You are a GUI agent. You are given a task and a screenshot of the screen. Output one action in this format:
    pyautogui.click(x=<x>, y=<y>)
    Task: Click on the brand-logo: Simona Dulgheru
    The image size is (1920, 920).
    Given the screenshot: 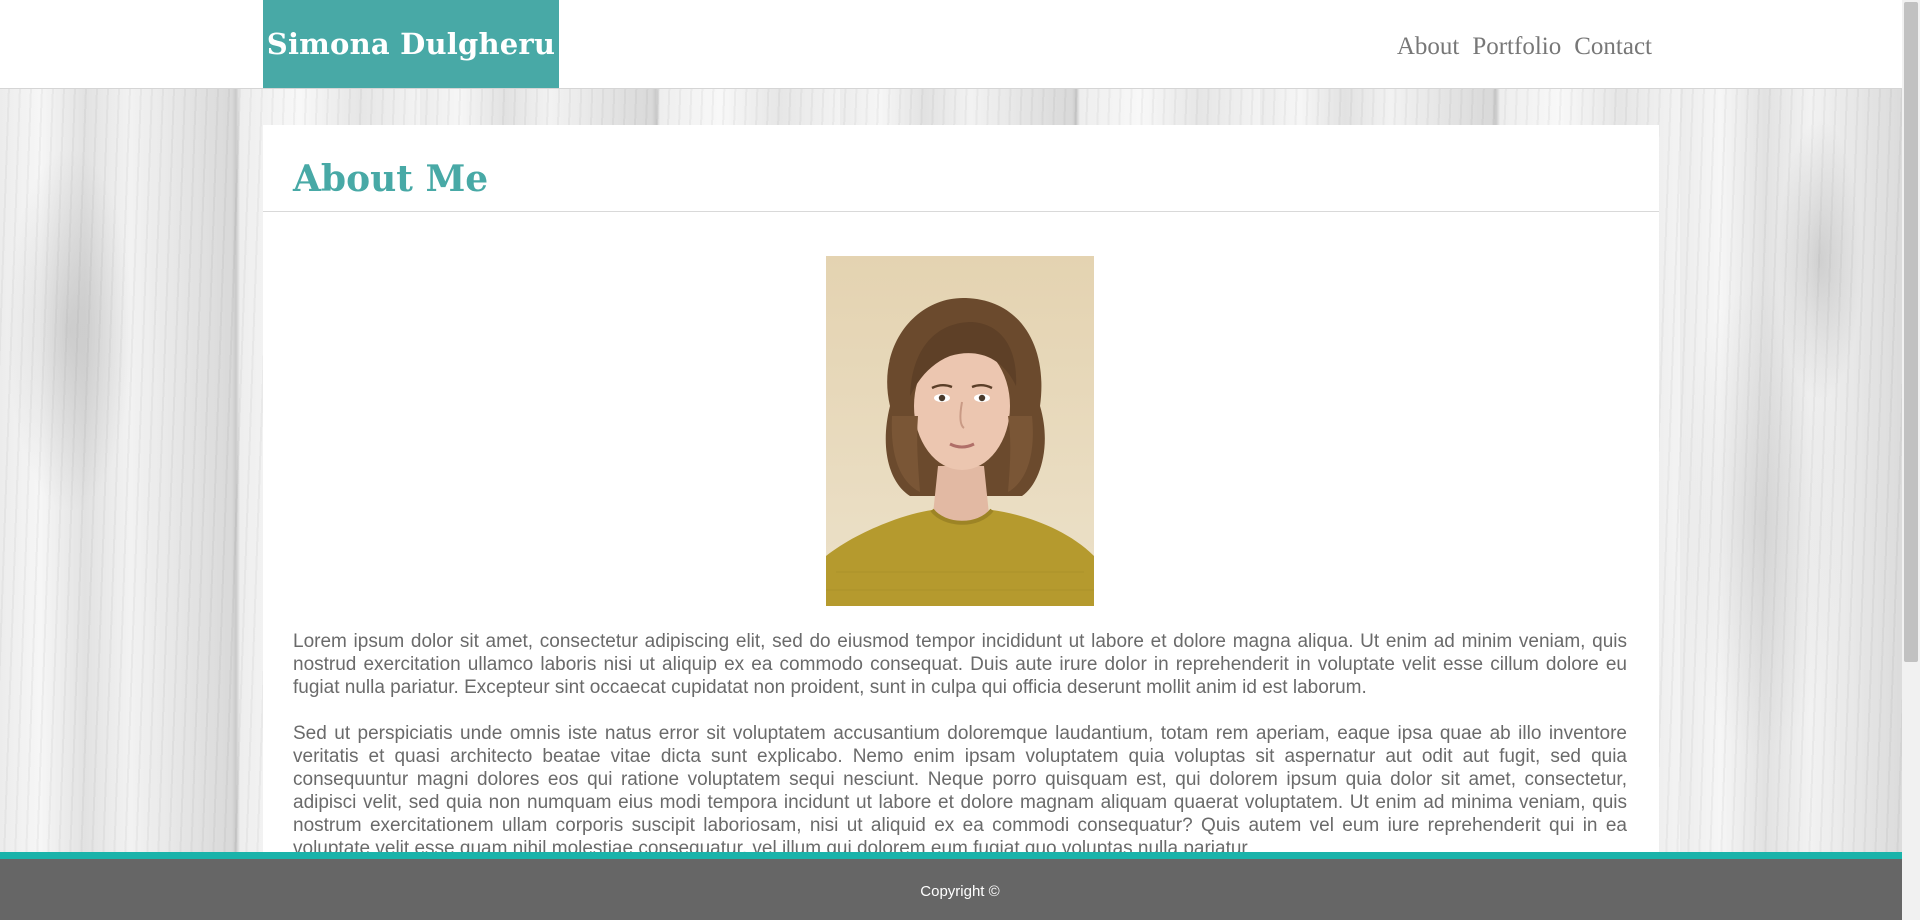 What is the action you would take?
    pyautogui.click(x=411, y=44)
    